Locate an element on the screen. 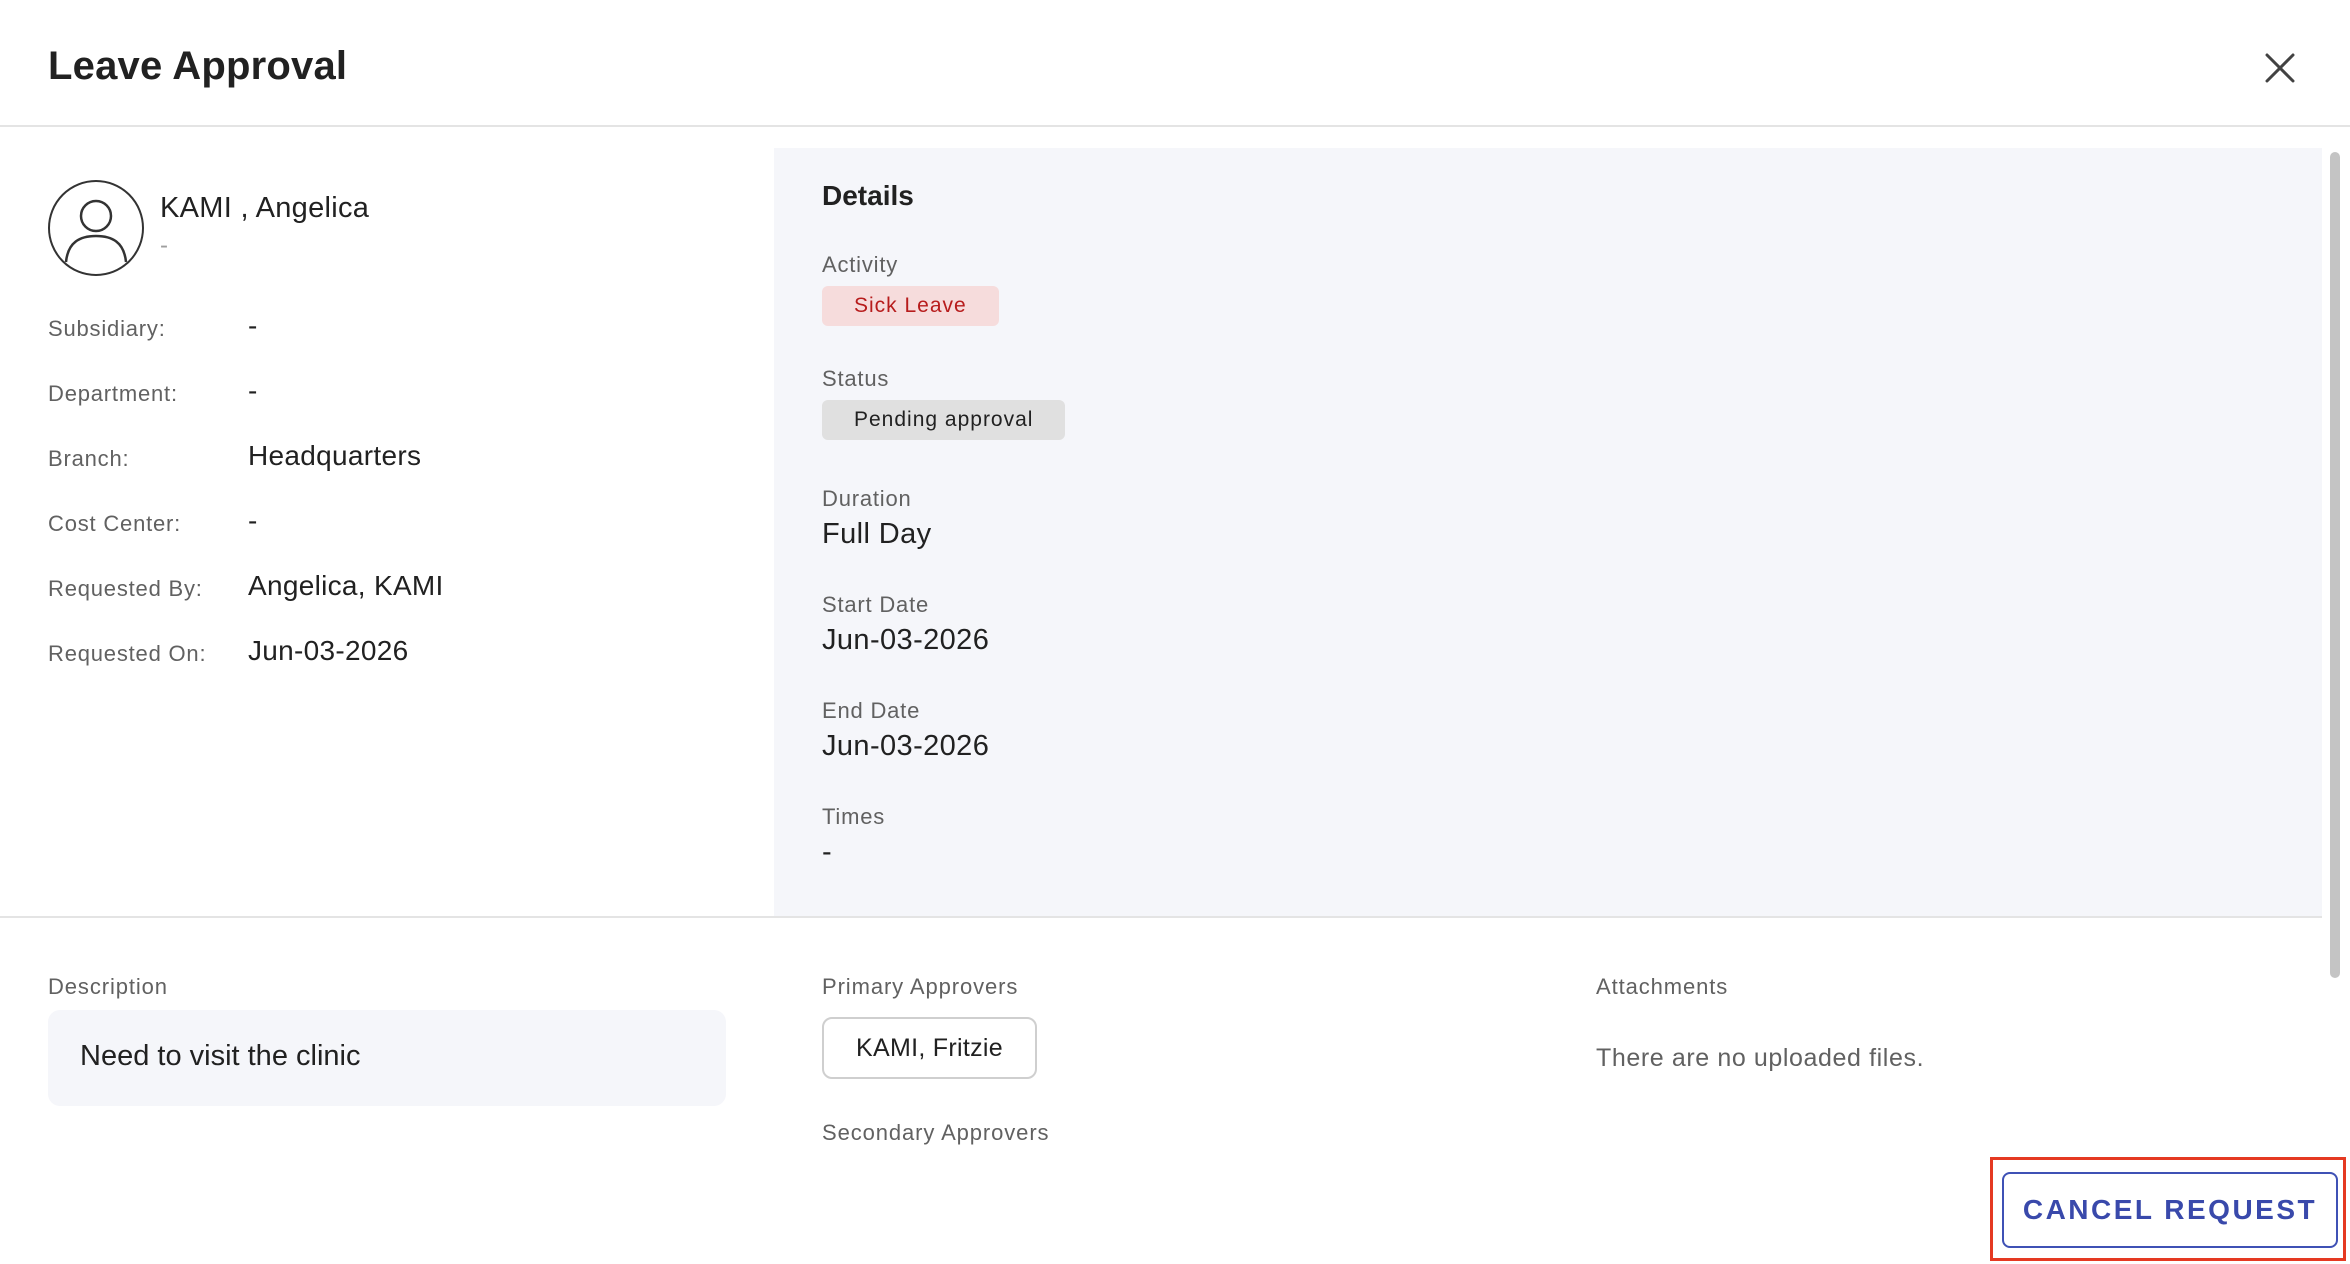 The width and height of the screenshot is (2350, 1264). description-box: Need to visit the clinic is located at coordinates (387, 1058).